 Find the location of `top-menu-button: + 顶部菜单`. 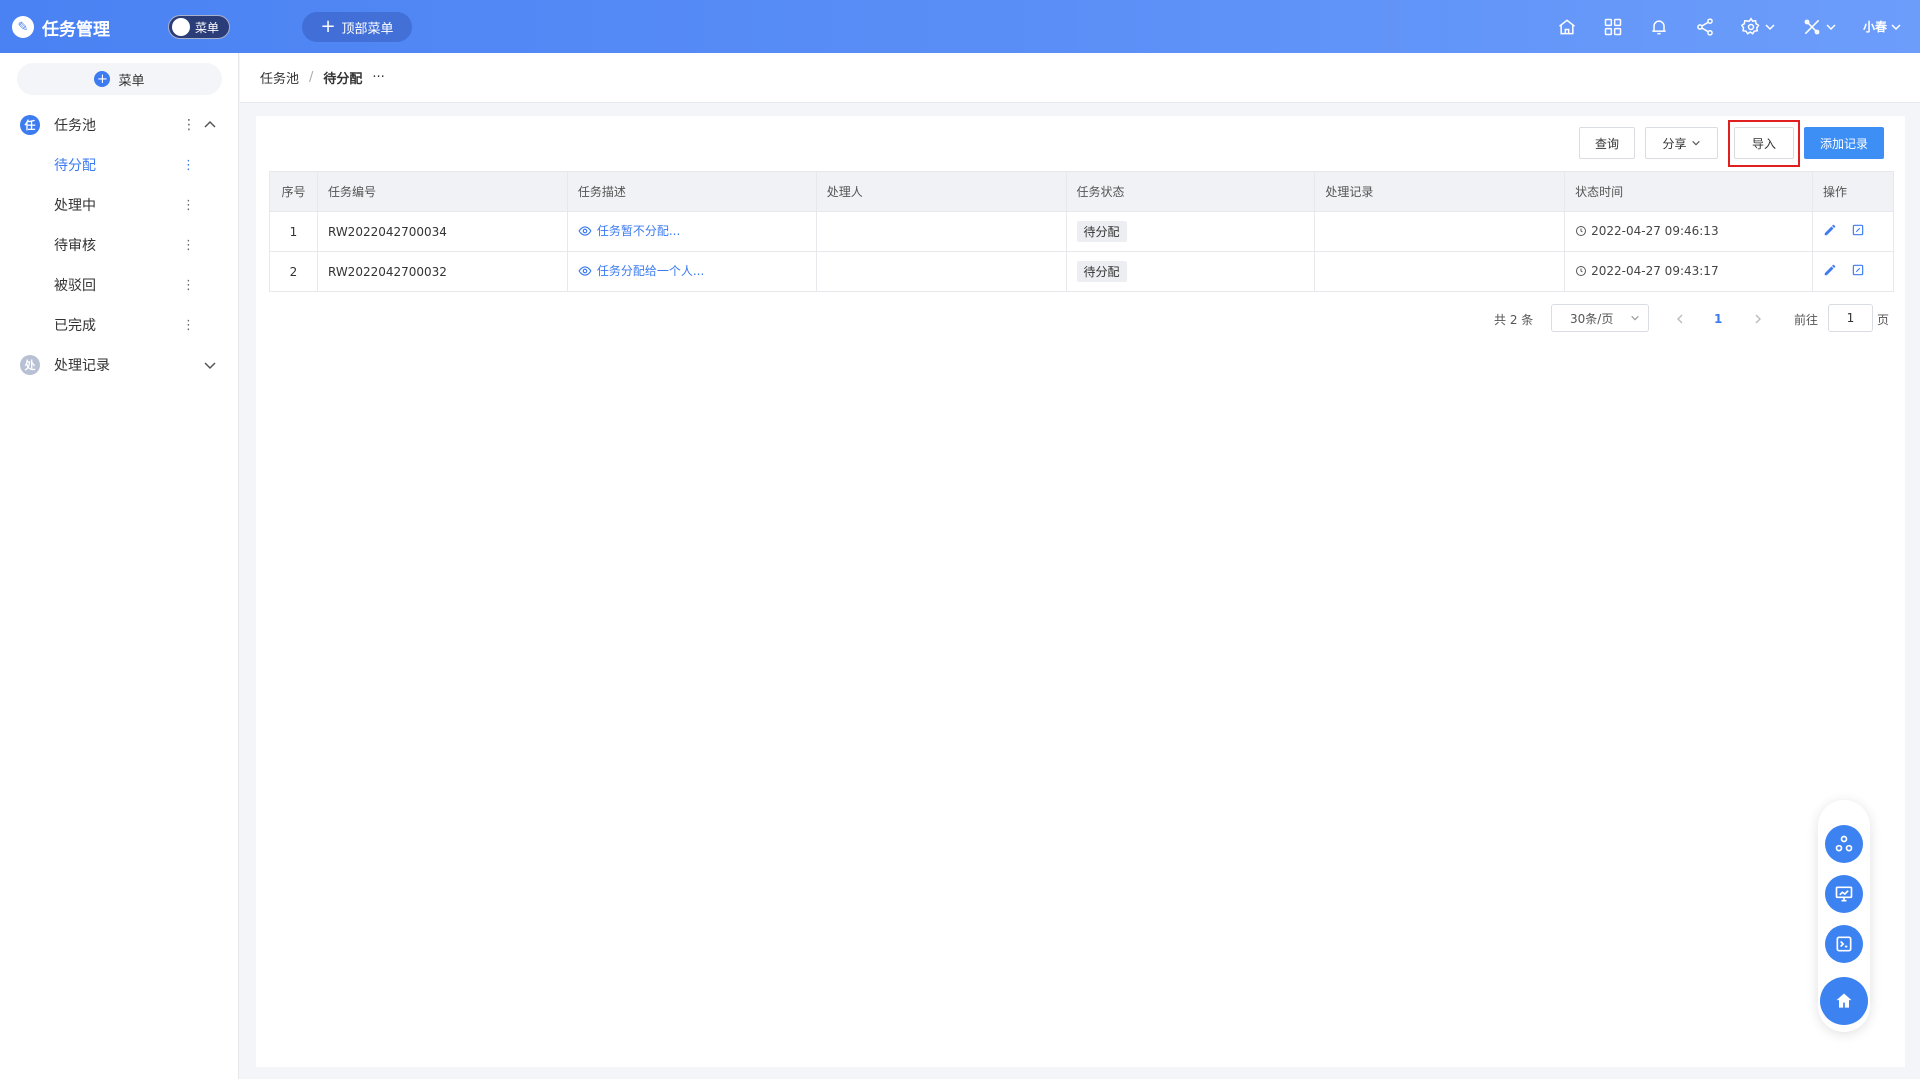

top-menu-button: + 顶部菜单 is located at coordinates (357, 27).